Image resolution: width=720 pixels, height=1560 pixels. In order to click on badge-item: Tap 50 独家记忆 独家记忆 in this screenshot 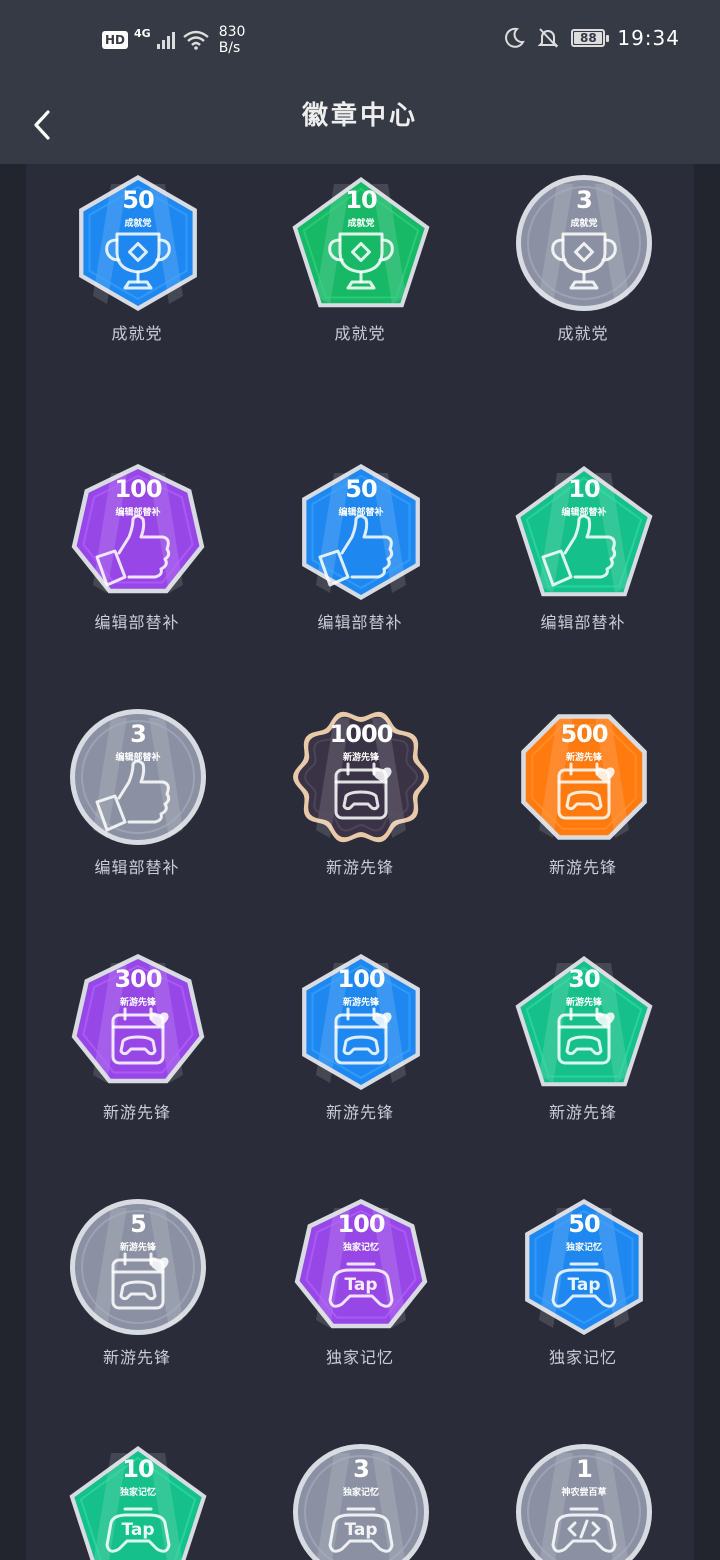, I will do `click(583, 1248)`.